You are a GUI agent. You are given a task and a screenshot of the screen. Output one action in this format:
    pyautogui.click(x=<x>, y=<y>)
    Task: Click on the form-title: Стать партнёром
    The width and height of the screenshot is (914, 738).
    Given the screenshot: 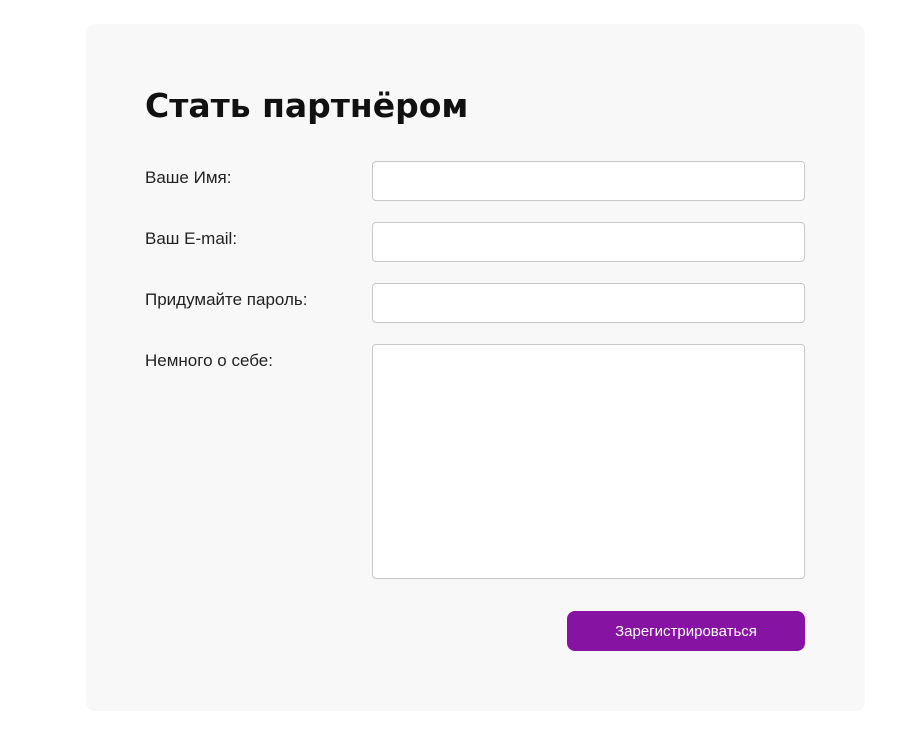 What is the action you would take?
    pyautogui.click(x=307, y=105)
    